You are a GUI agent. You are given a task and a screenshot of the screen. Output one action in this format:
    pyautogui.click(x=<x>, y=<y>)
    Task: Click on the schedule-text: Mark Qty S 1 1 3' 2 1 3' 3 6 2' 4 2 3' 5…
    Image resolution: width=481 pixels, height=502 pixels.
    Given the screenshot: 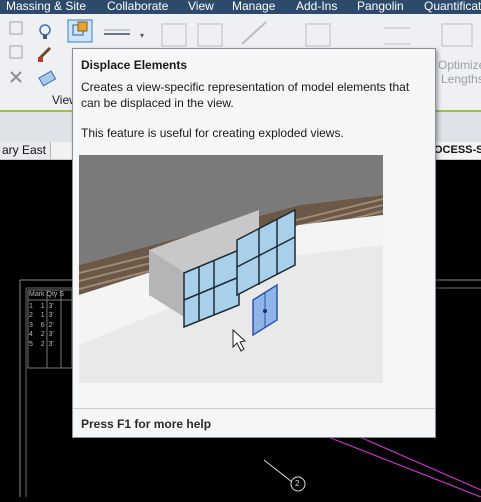 What is the action you would take?
    pyautogui.click(x=46, y=319)
    